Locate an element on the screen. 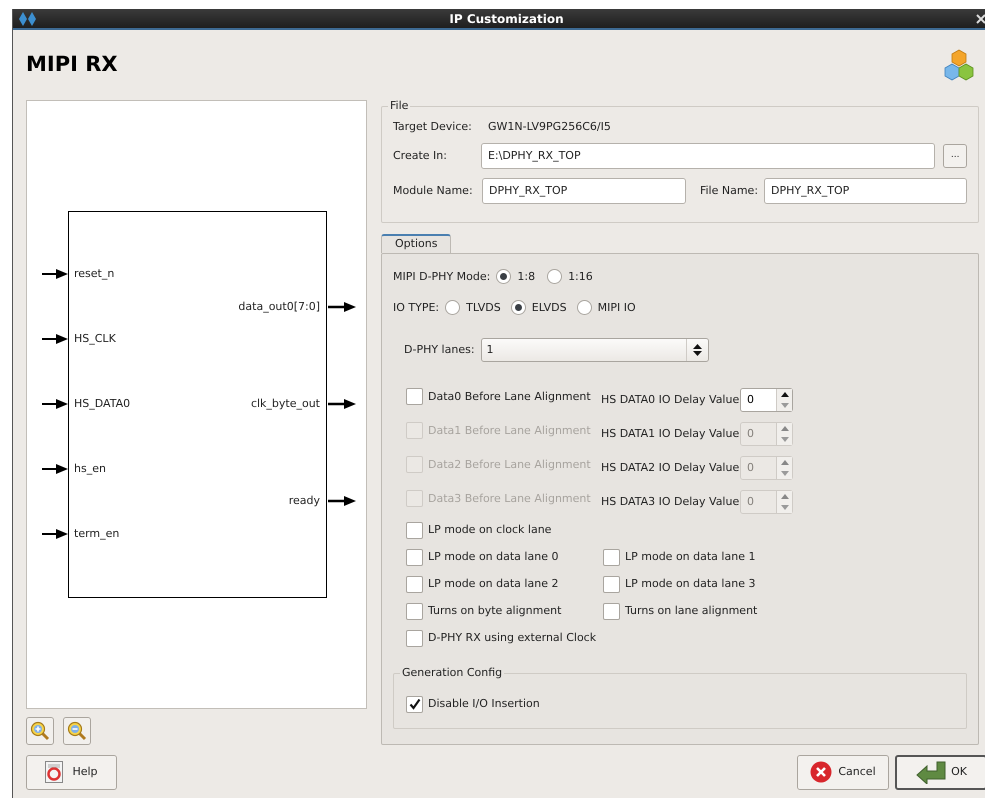  create-in-field: E:\DPHY_RX_TOP is located at coordinates (708, 156).